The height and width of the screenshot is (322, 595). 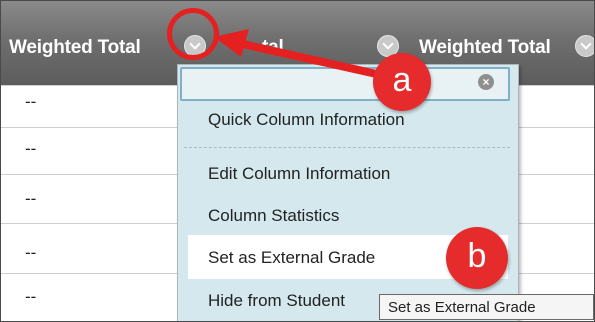 What do you see at coordinates (402, 82) in the screenshot?
I see `annotation-badge-a: a` at bounding box center [402, 82].